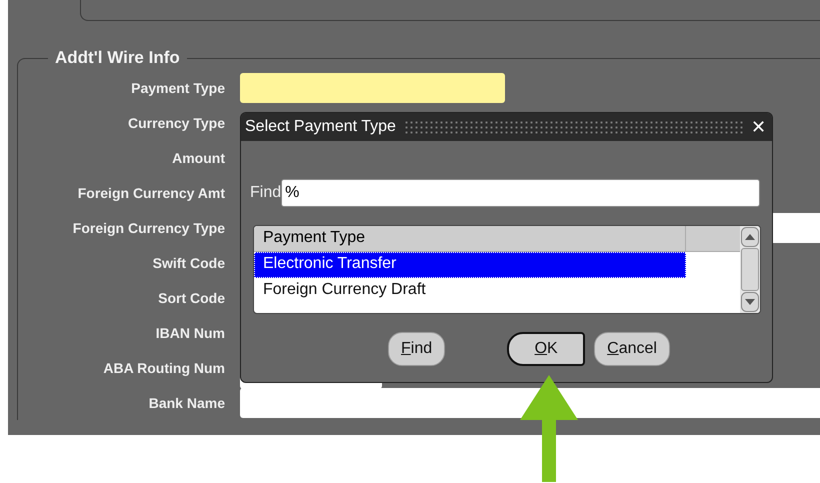 This screenshot has height=483, width=820. Describe the element at coordinates (151, 192) in the screenshot. I see `field-label: Foreign Currency Amt` at that location.